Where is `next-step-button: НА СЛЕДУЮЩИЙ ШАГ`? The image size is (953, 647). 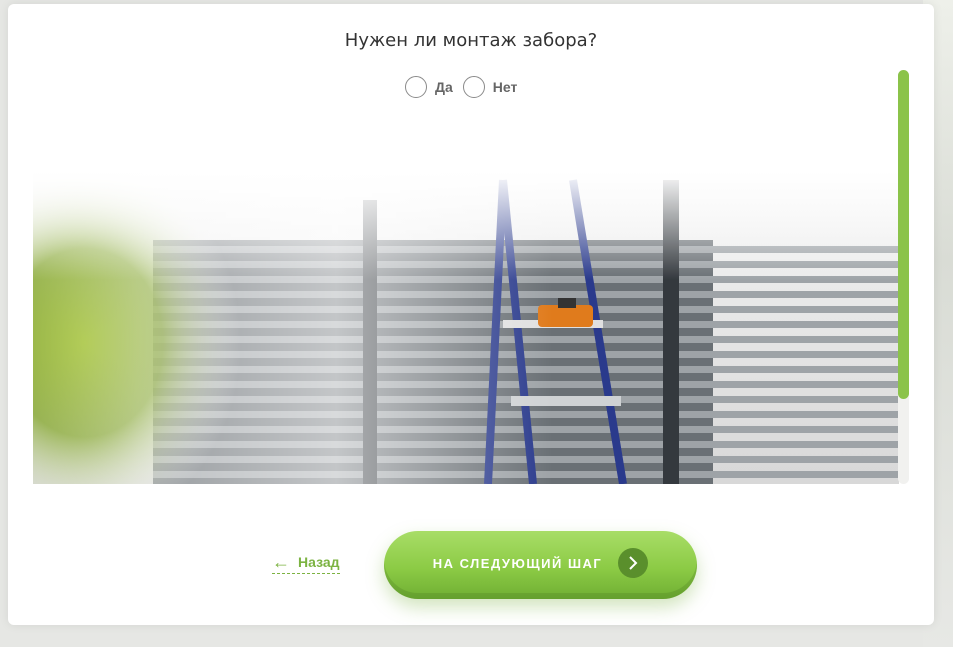
next-step-button: НА СЛЕДУЮЩИЙ ШАГ is located at coordinates (540, 565).